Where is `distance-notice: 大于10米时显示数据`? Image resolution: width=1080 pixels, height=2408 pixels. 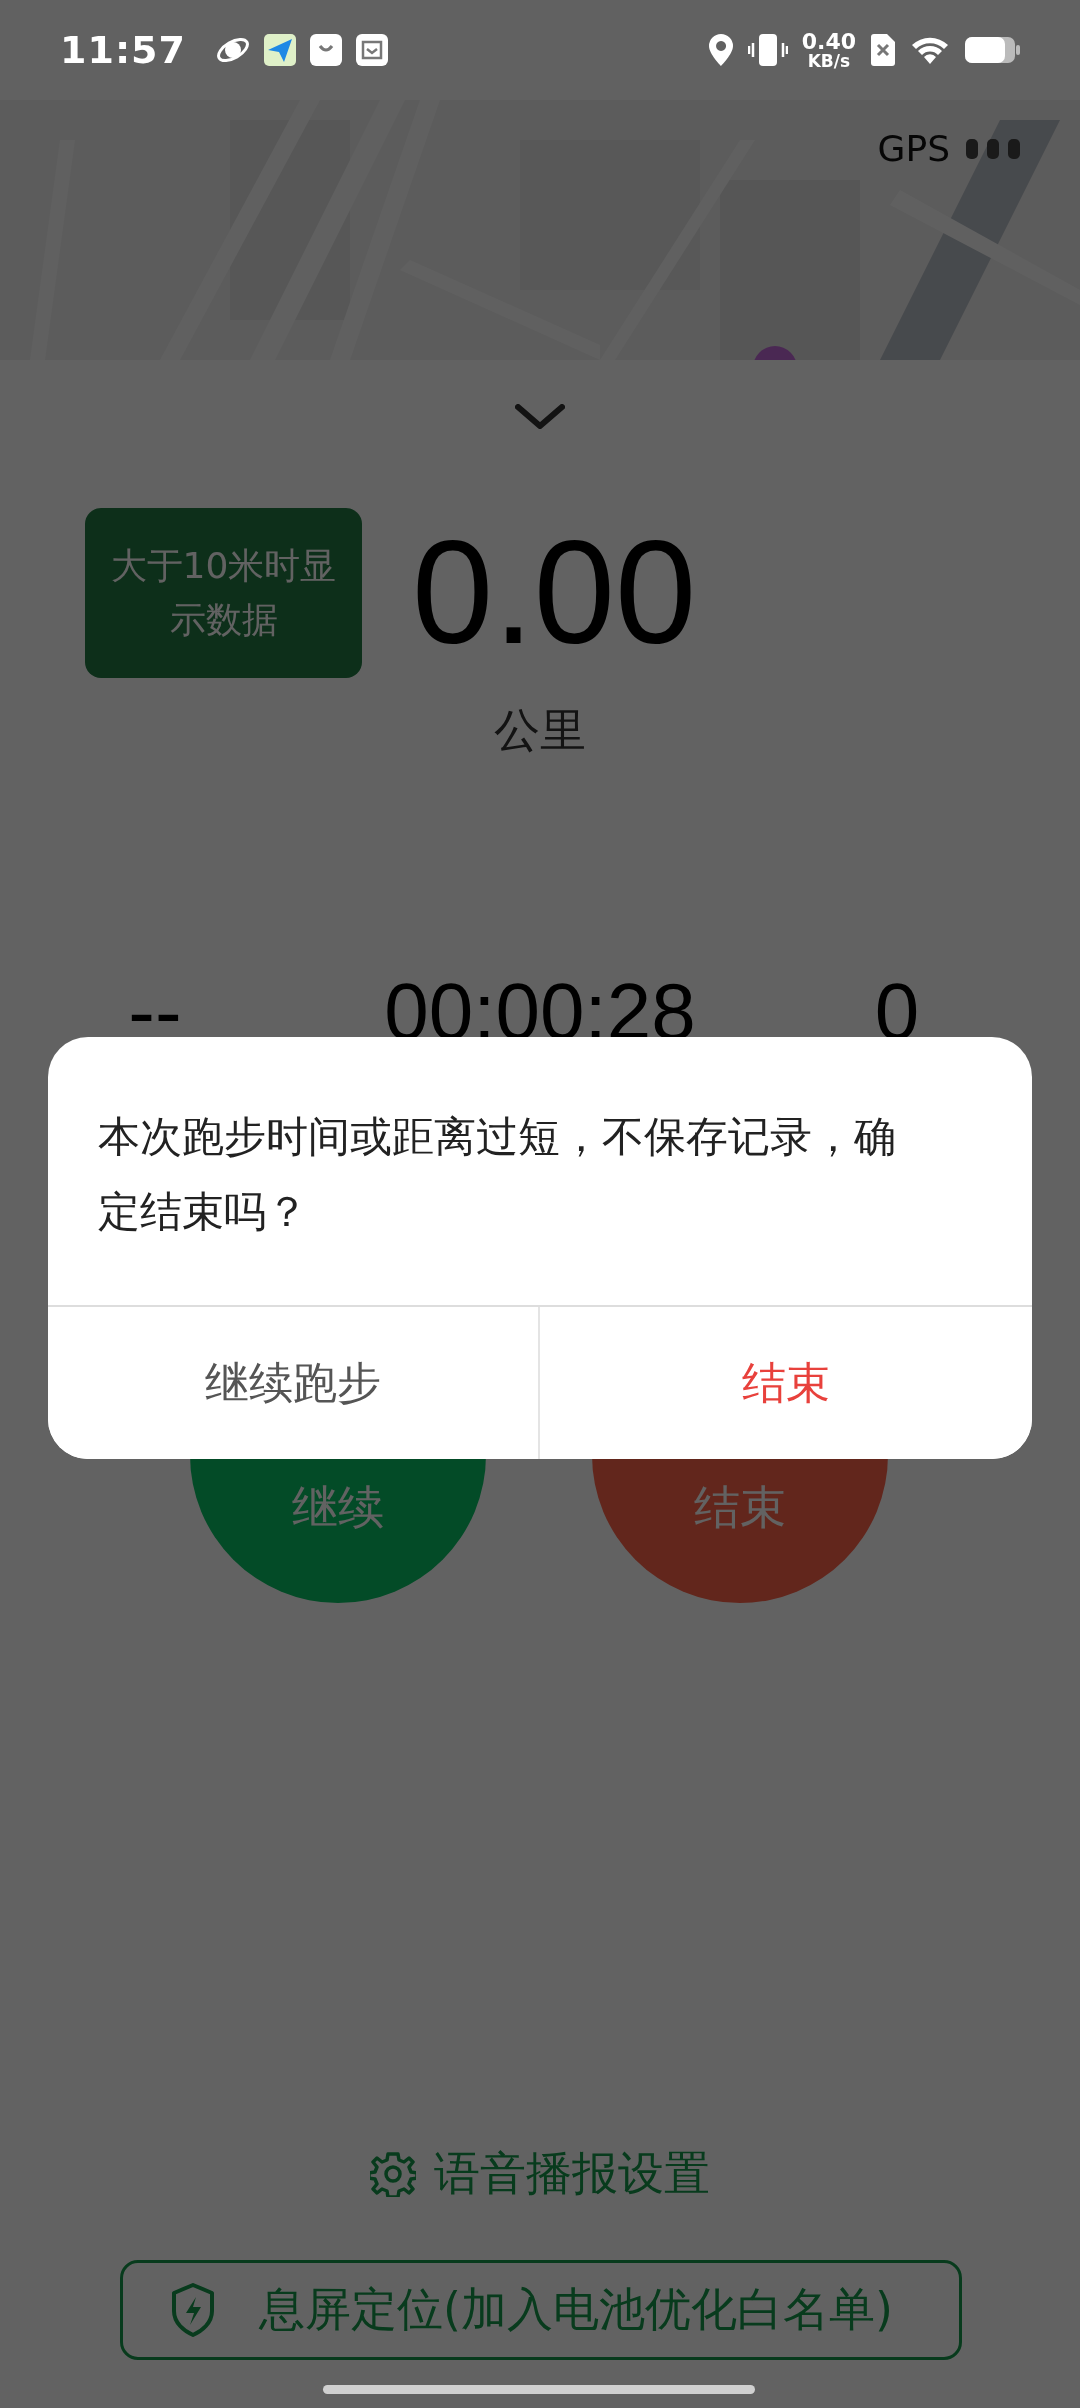
distance-notice: 大于10米时显示数据 is located at coordinates (223, 593).